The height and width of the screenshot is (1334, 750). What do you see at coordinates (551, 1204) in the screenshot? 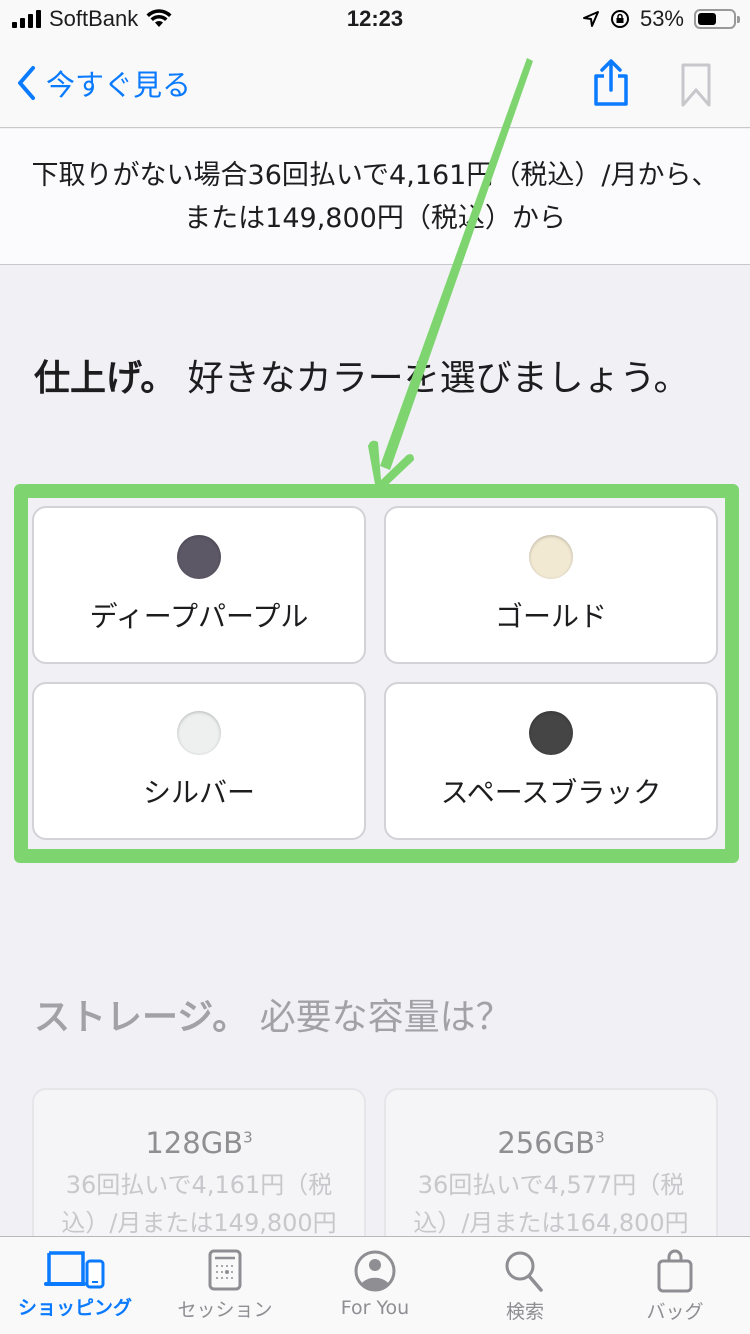
I see `storage-price: 36回払いで4,577円（税込）/月または164,800円` at bounding box center [551, 1204].